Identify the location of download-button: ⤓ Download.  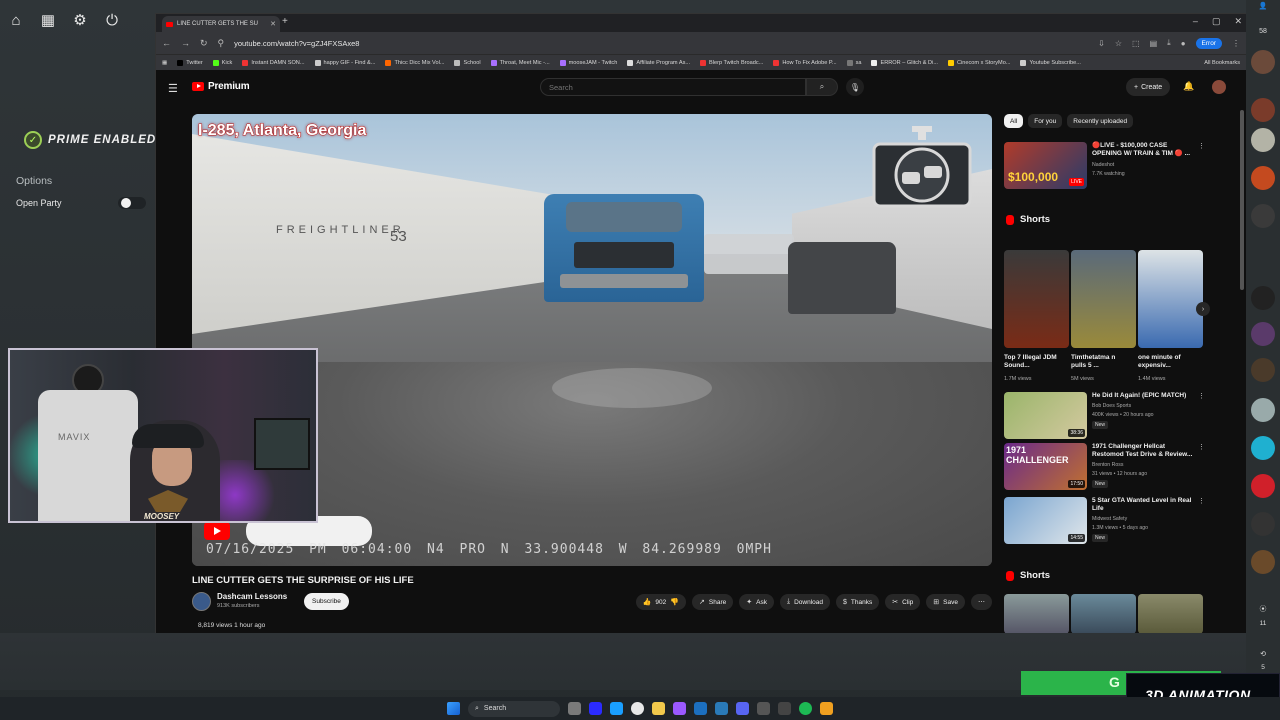
(804, 602).